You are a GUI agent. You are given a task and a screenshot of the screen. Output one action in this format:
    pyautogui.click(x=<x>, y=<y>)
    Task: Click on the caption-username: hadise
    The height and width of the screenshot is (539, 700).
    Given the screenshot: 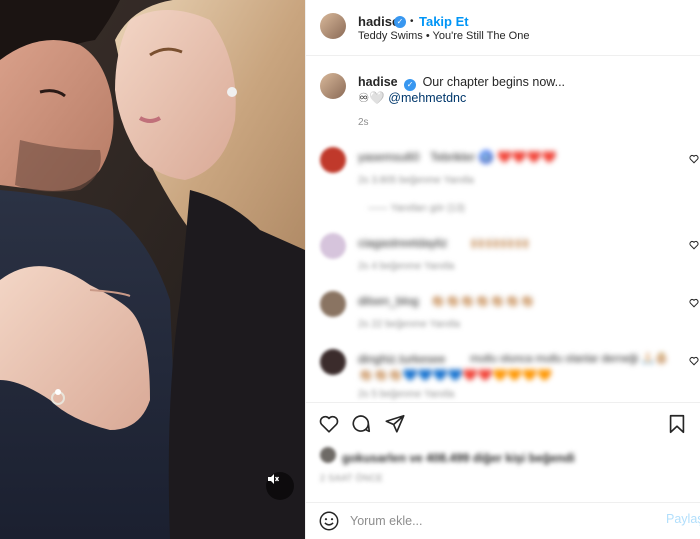 What is the action you would take?
    pyautogui.click(x=378, y=82)
    